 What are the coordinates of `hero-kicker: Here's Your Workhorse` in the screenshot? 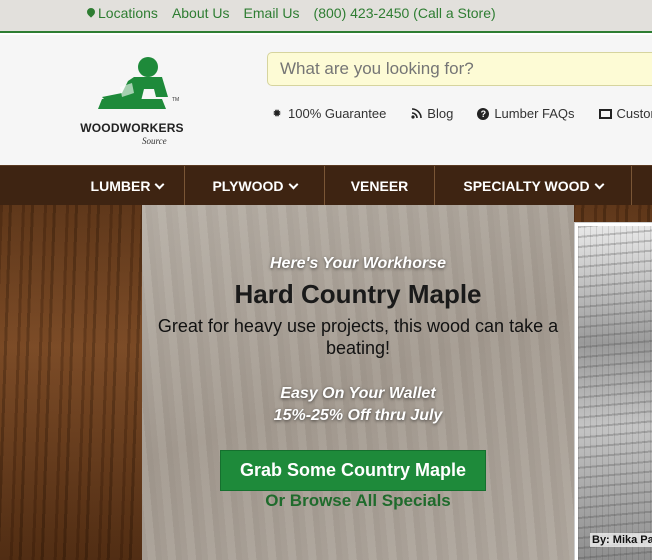 It's located at (357, 263).